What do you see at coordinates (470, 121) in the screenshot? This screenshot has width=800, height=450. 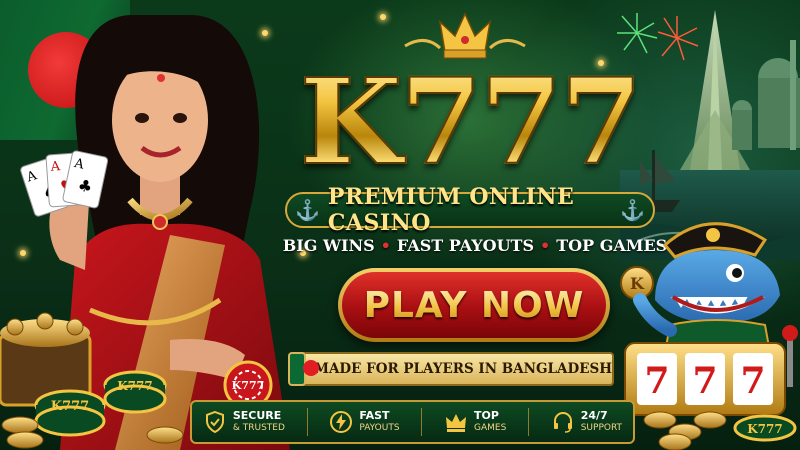 I see `brand-logo: K777` at bounding box center [470, 121].